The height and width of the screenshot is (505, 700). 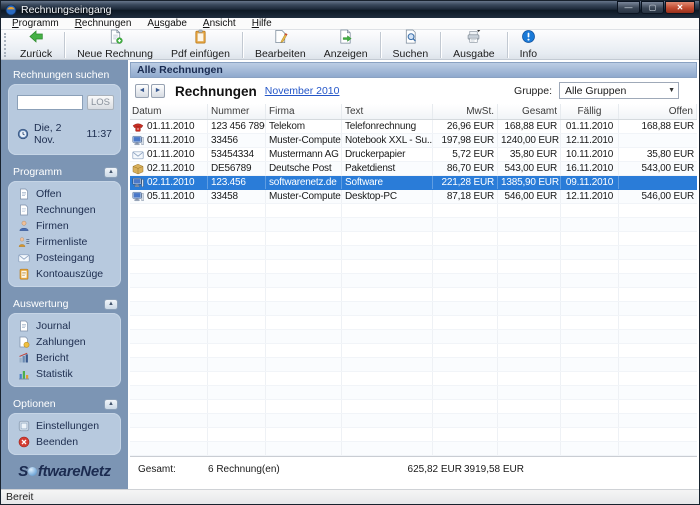 What do you see at coordinates (41, 304) in the screenshot?
I see `section-title-auswertung: Auswertung` at bounding box center [41, 304].